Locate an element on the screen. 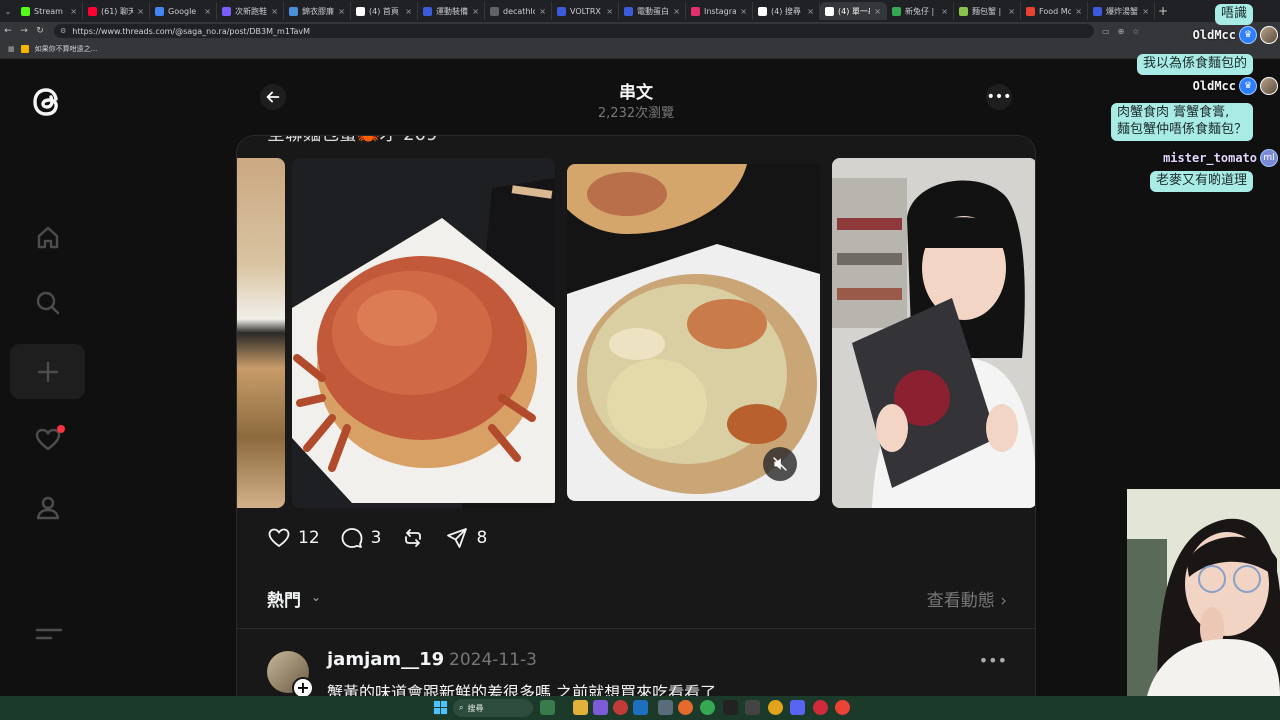 Image resolution: width=1280 pixels, height=720 pixels. mute-button is located at coordinates (780, 464).